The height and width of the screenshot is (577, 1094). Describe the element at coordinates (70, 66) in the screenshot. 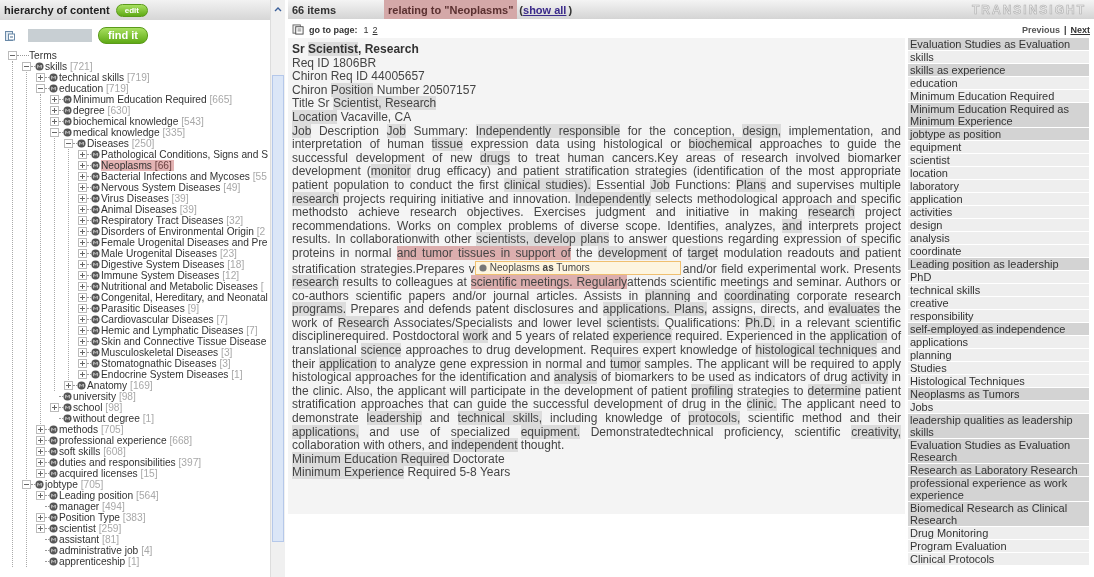

I see `tree-item: skills [721]` at that location.